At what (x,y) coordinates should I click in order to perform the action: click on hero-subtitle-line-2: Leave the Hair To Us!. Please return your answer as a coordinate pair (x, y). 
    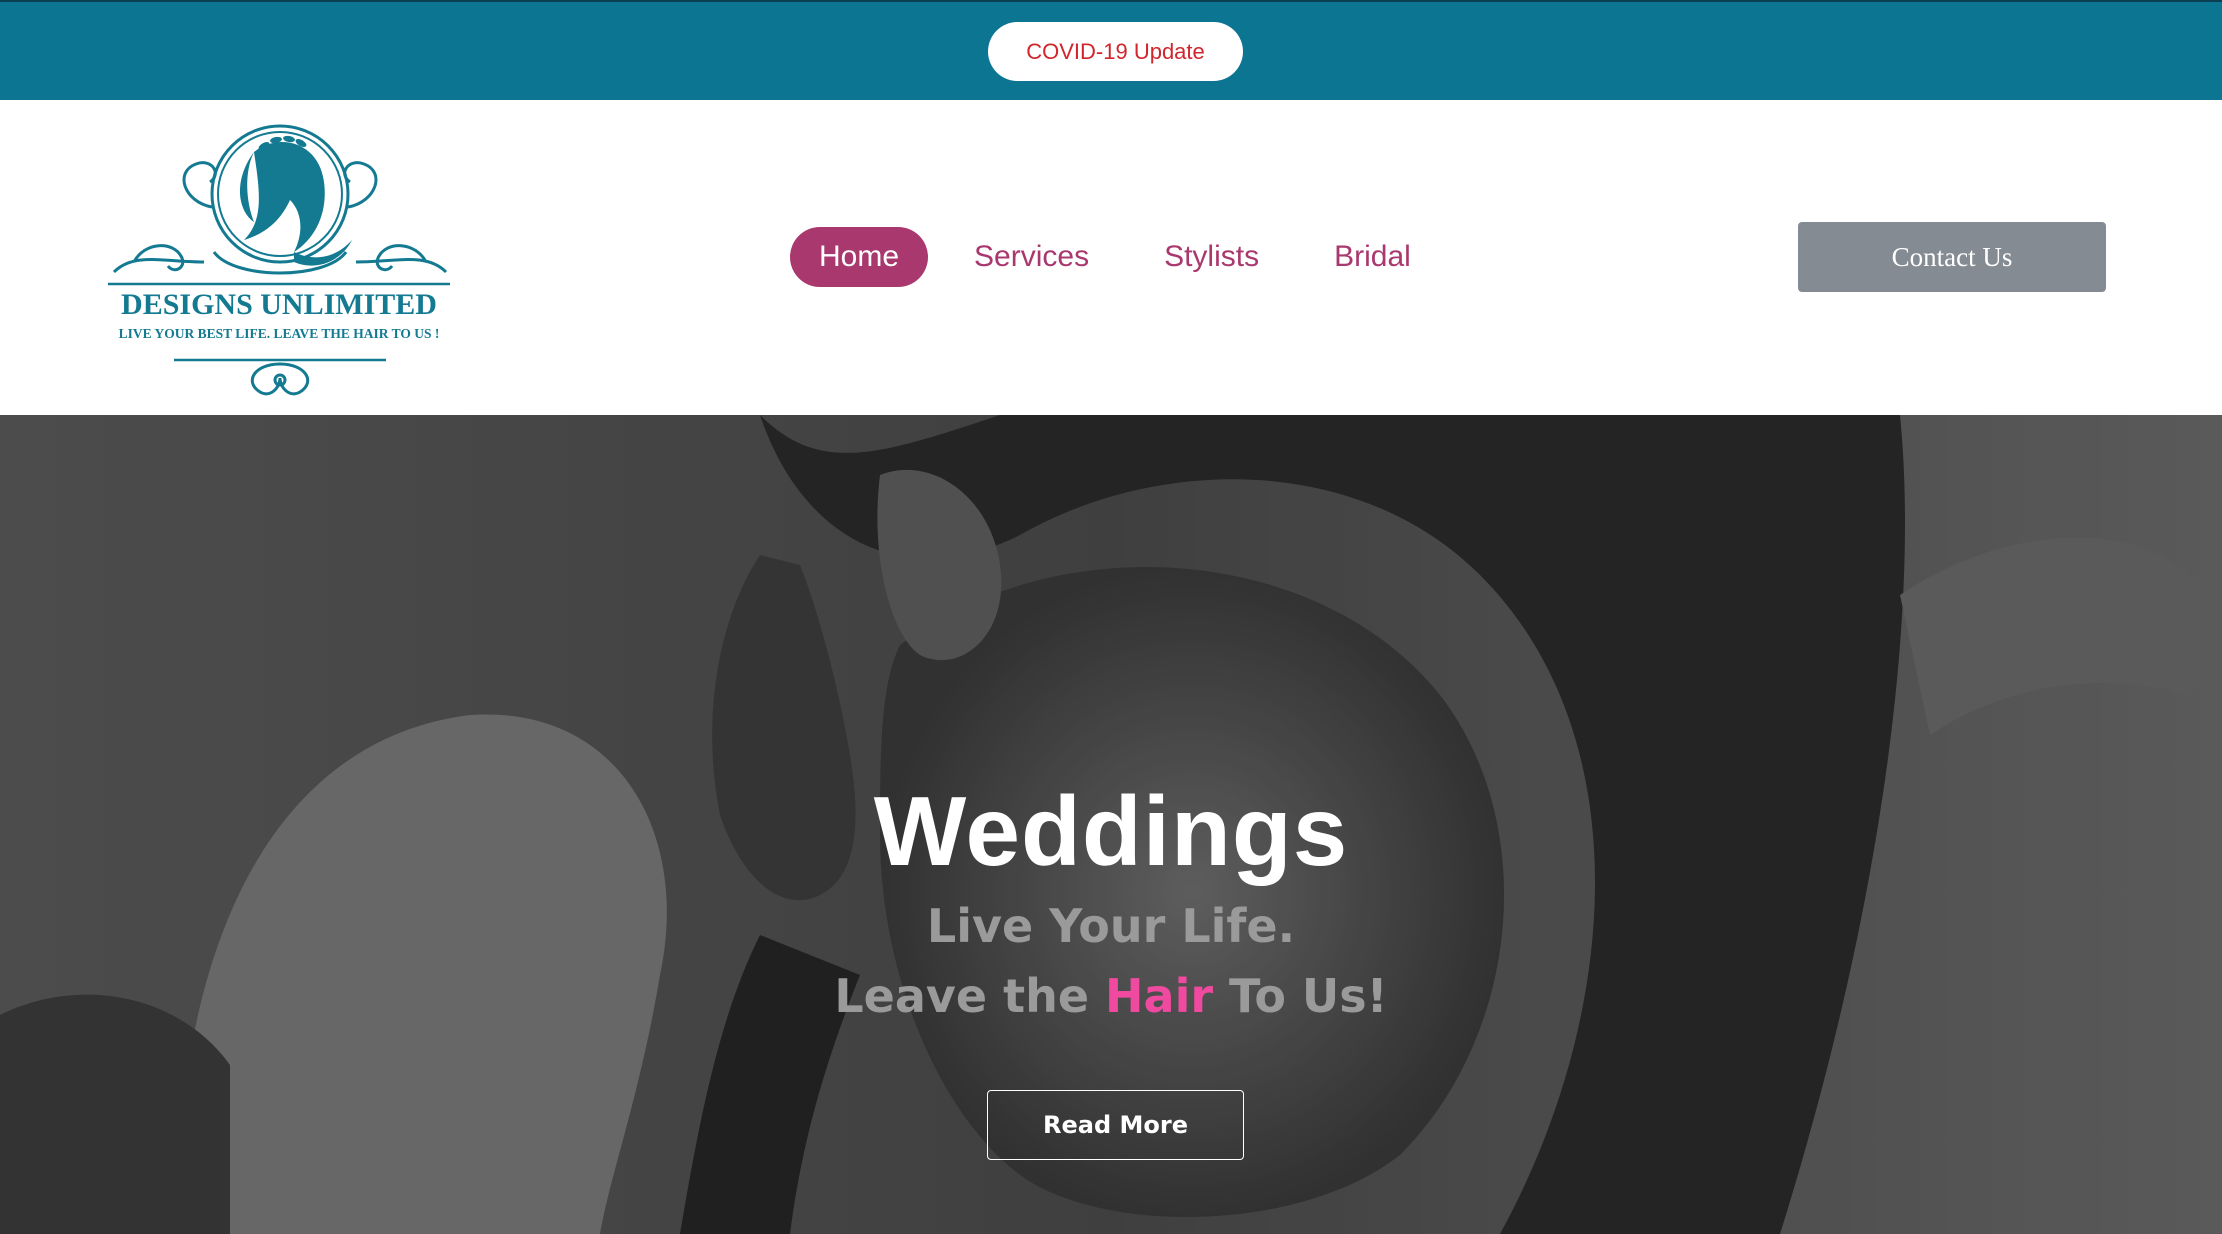
    Looking at the image, I should click on (1111, 996).